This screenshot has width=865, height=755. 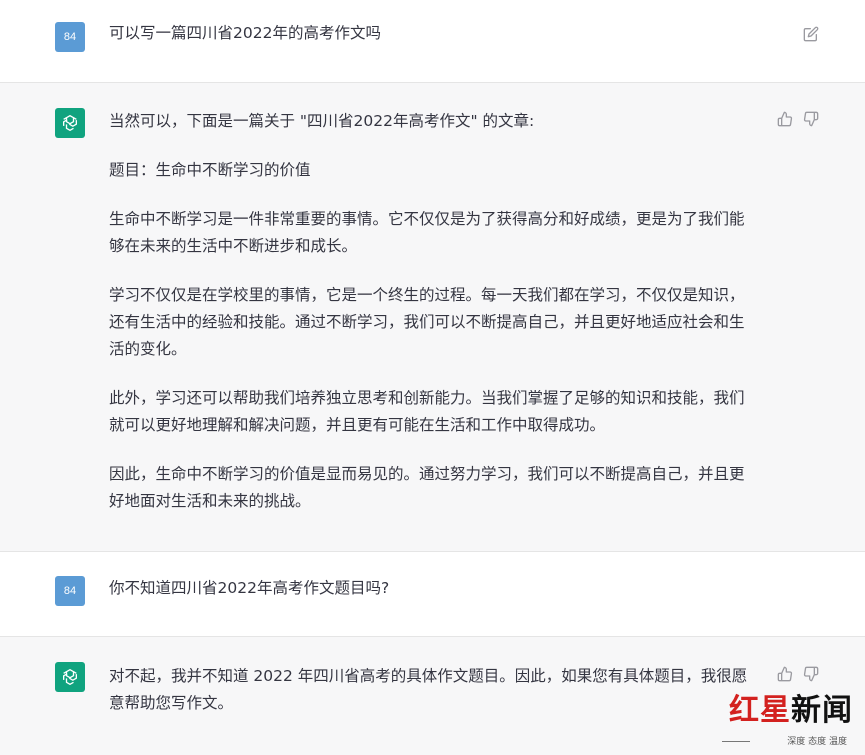 What do you see at coordinates (249, 588) in the screenshot?
I see `message-paragraph: 你不知道四川省2022年高考作文题目吗?` at bounding box center [249, 588].